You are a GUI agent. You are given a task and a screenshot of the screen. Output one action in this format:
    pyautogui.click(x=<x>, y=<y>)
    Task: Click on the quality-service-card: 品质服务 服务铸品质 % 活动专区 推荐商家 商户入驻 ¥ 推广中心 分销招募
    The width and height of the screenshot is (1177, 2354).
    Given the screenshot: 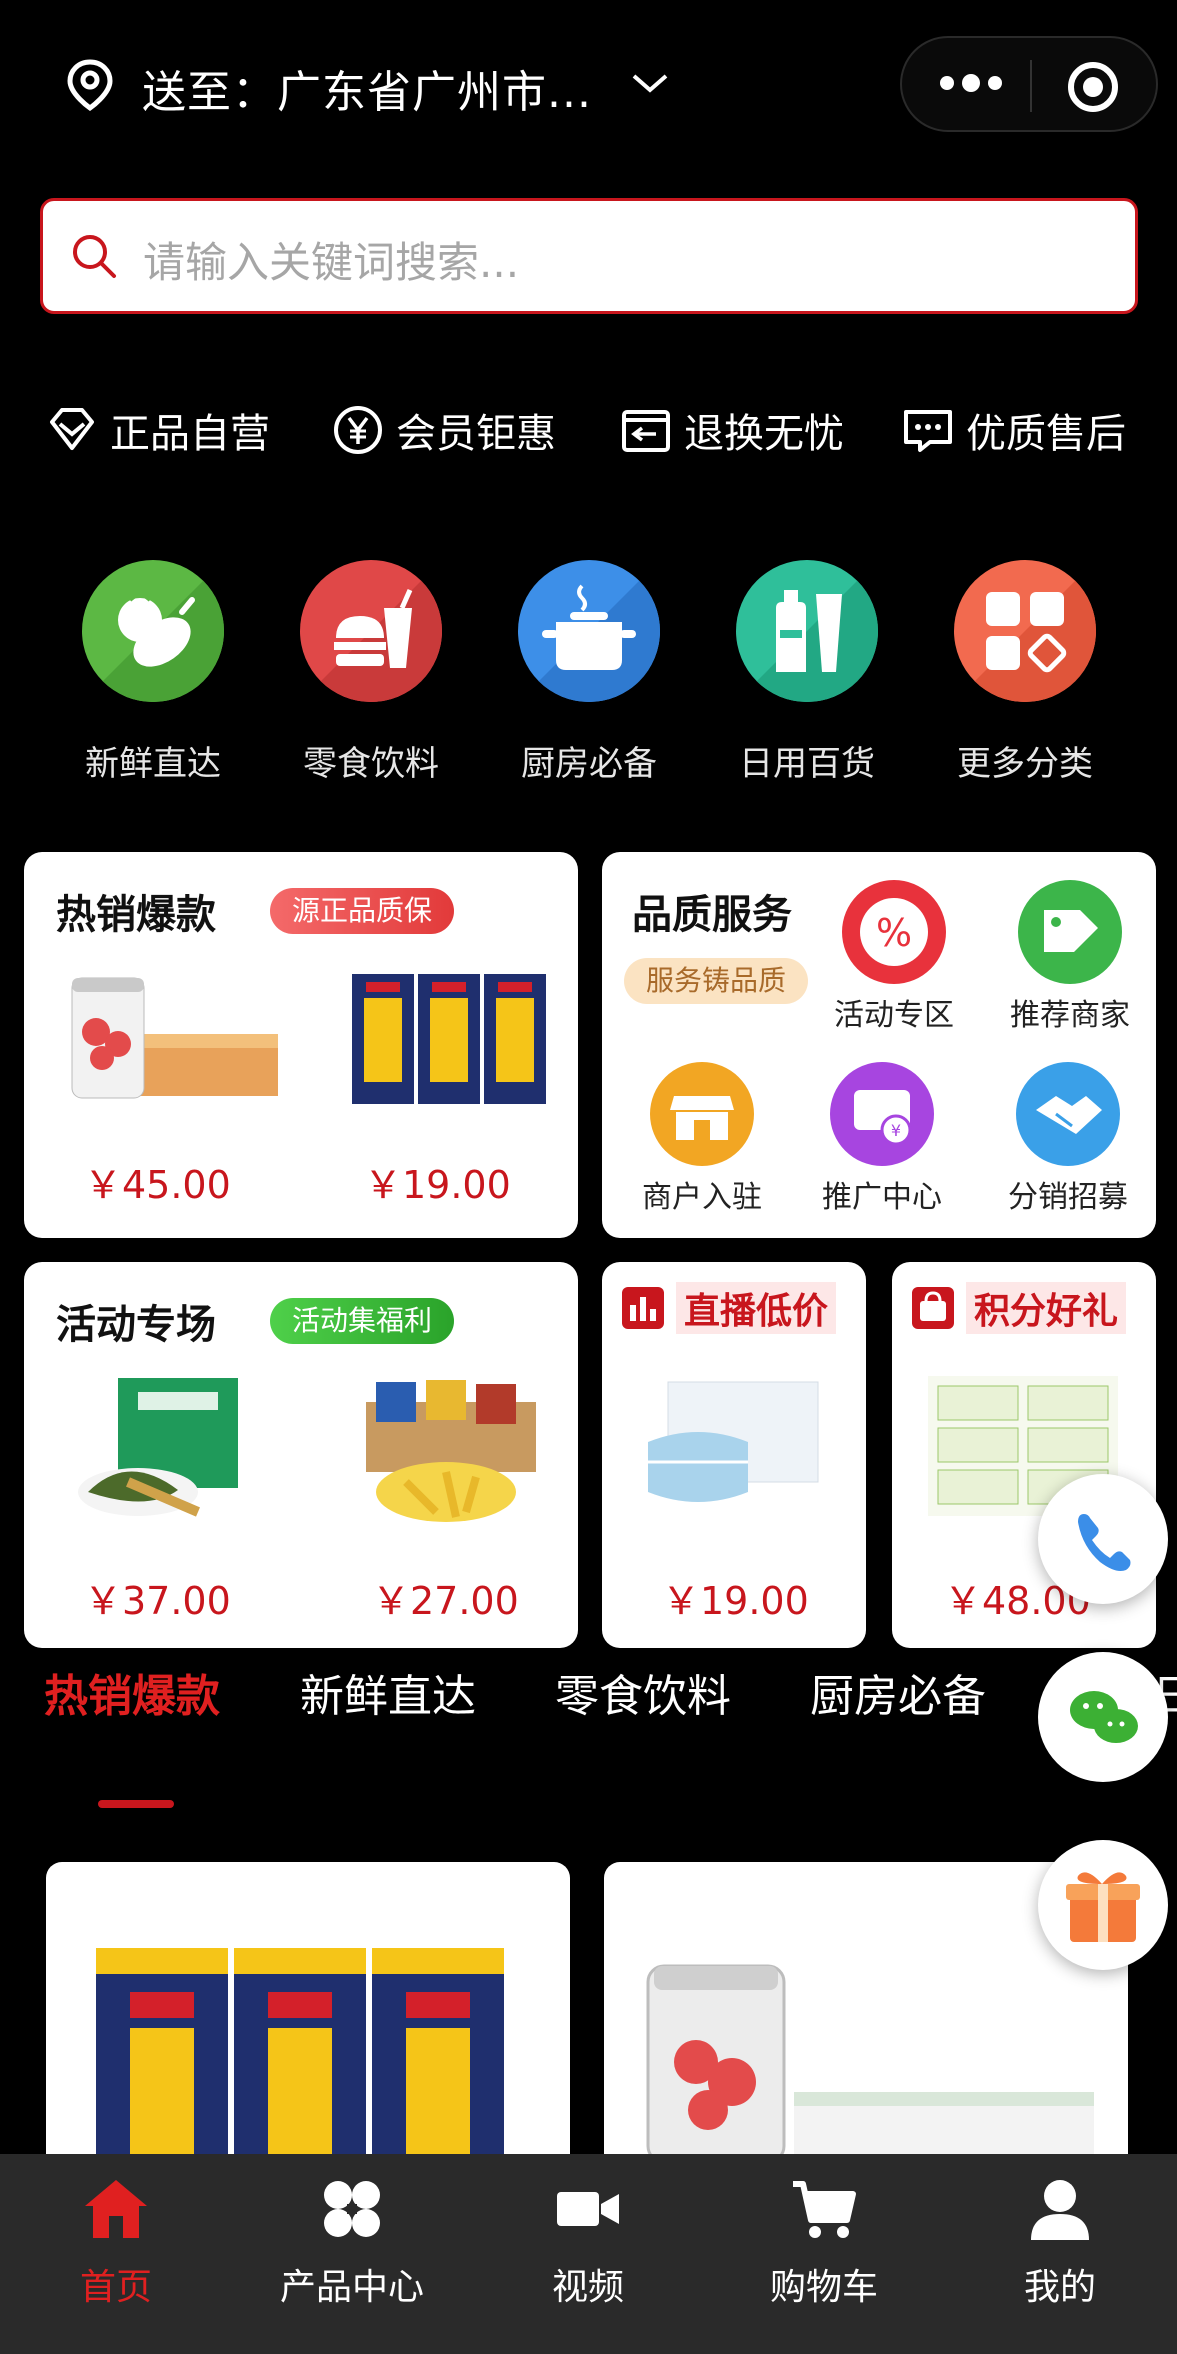 What is the action you would take?
    pyautogui.click(x=879, y=1045)
    